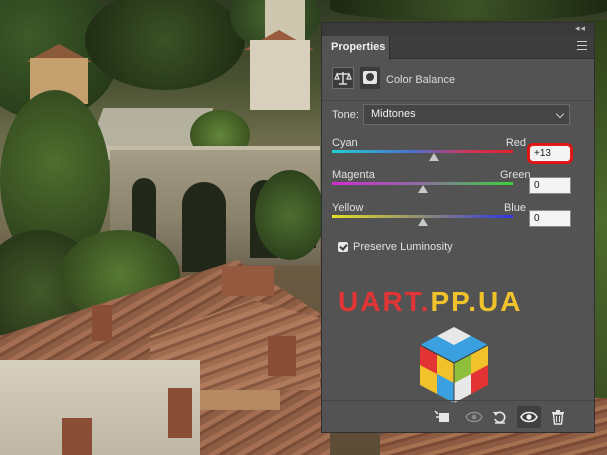  What do you see at coordinates (348, 208) in the screenshot?
I see `slider-left-label: Yellow` at bounding box center [348, 208].